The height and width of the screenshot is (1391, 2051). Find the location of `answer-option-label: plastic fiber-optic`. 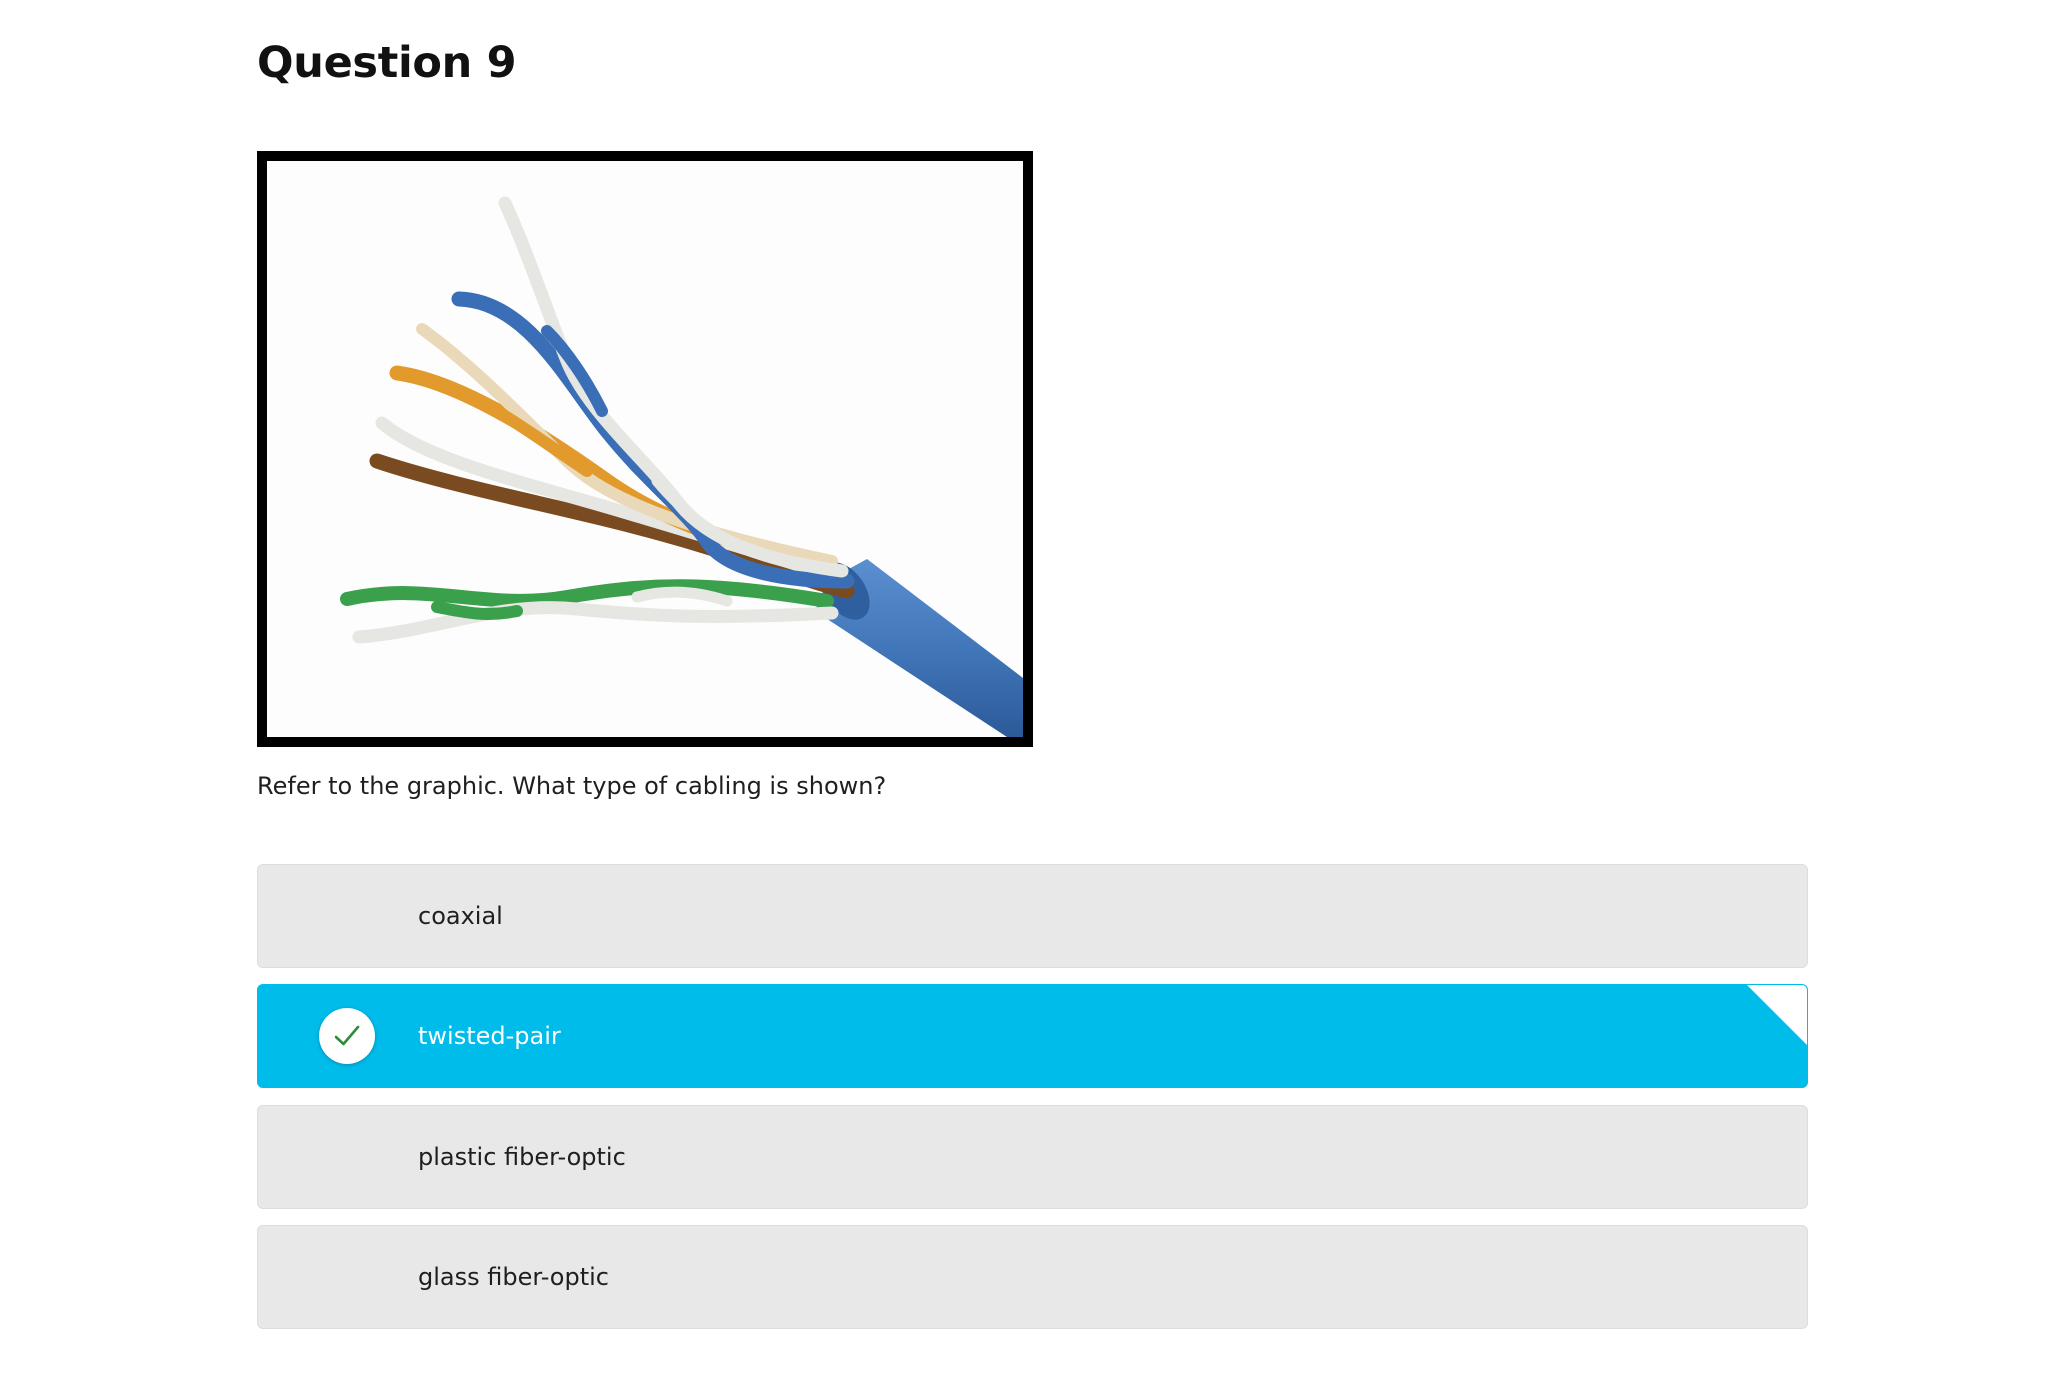

answer-option-label: plastic fiber-optic is located at coordinates (522, 1157).